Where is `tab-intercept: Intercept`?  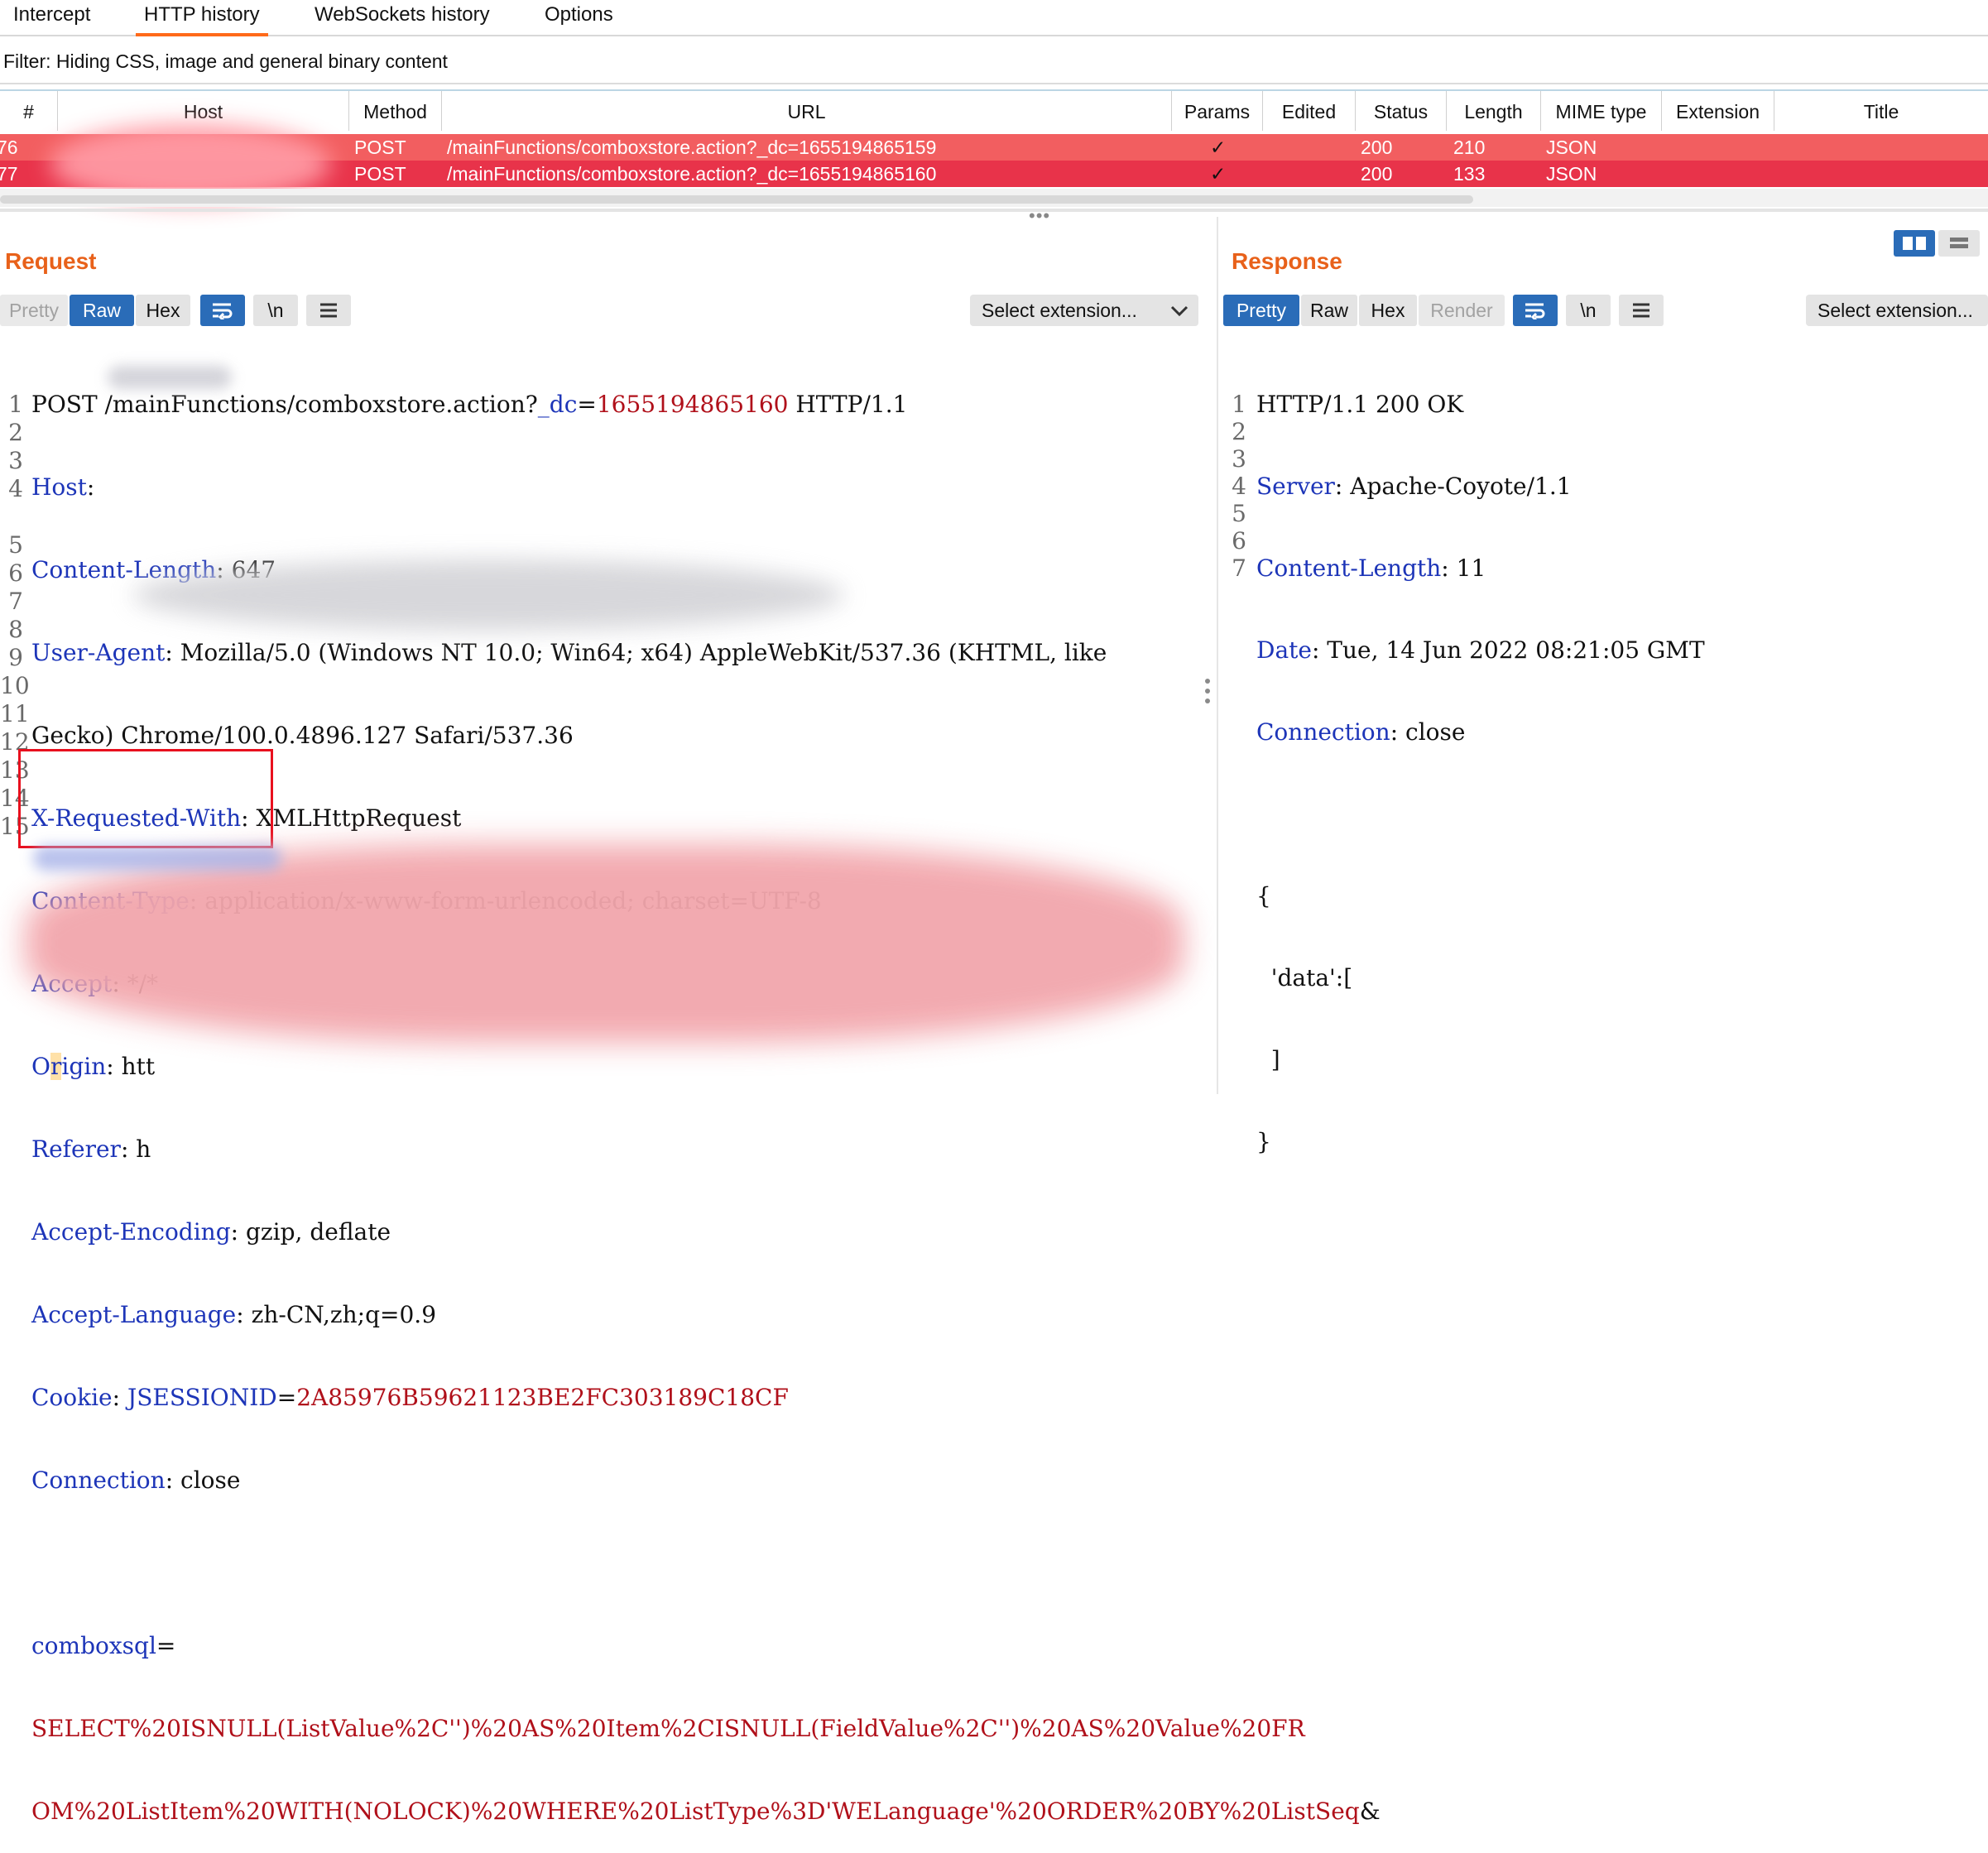
tab-intercept: Intercept is located at coordinates (51, 16).